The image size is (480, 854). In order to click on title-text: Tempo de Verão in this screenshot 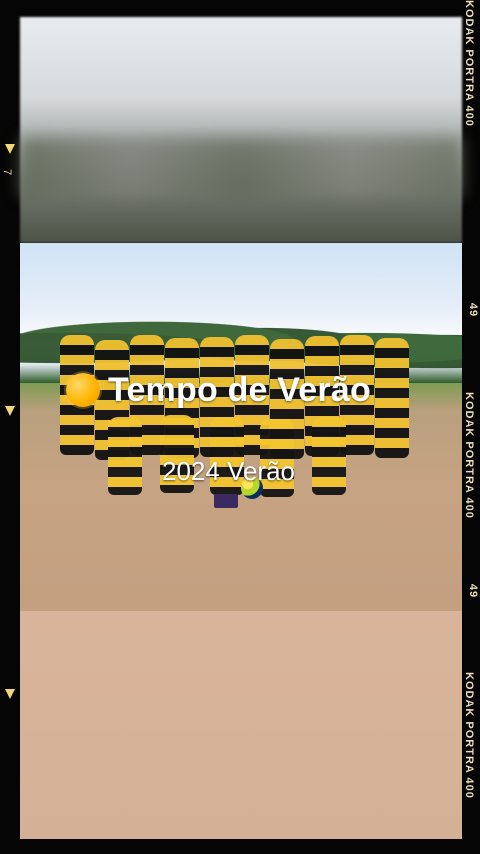, I will do `click(239, 389)`.